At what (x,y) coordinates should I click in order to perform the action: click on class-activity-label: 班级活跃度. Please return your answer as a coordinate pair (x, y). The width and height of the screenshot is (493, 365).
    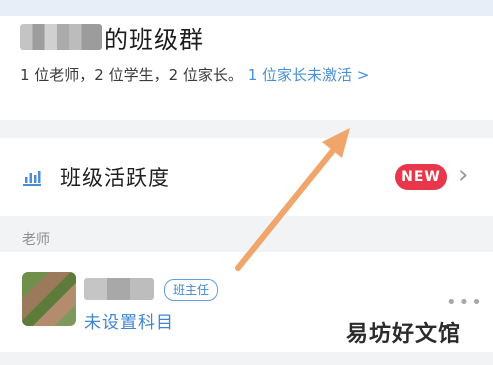
    Looking at the image, I should click on (115, 178).